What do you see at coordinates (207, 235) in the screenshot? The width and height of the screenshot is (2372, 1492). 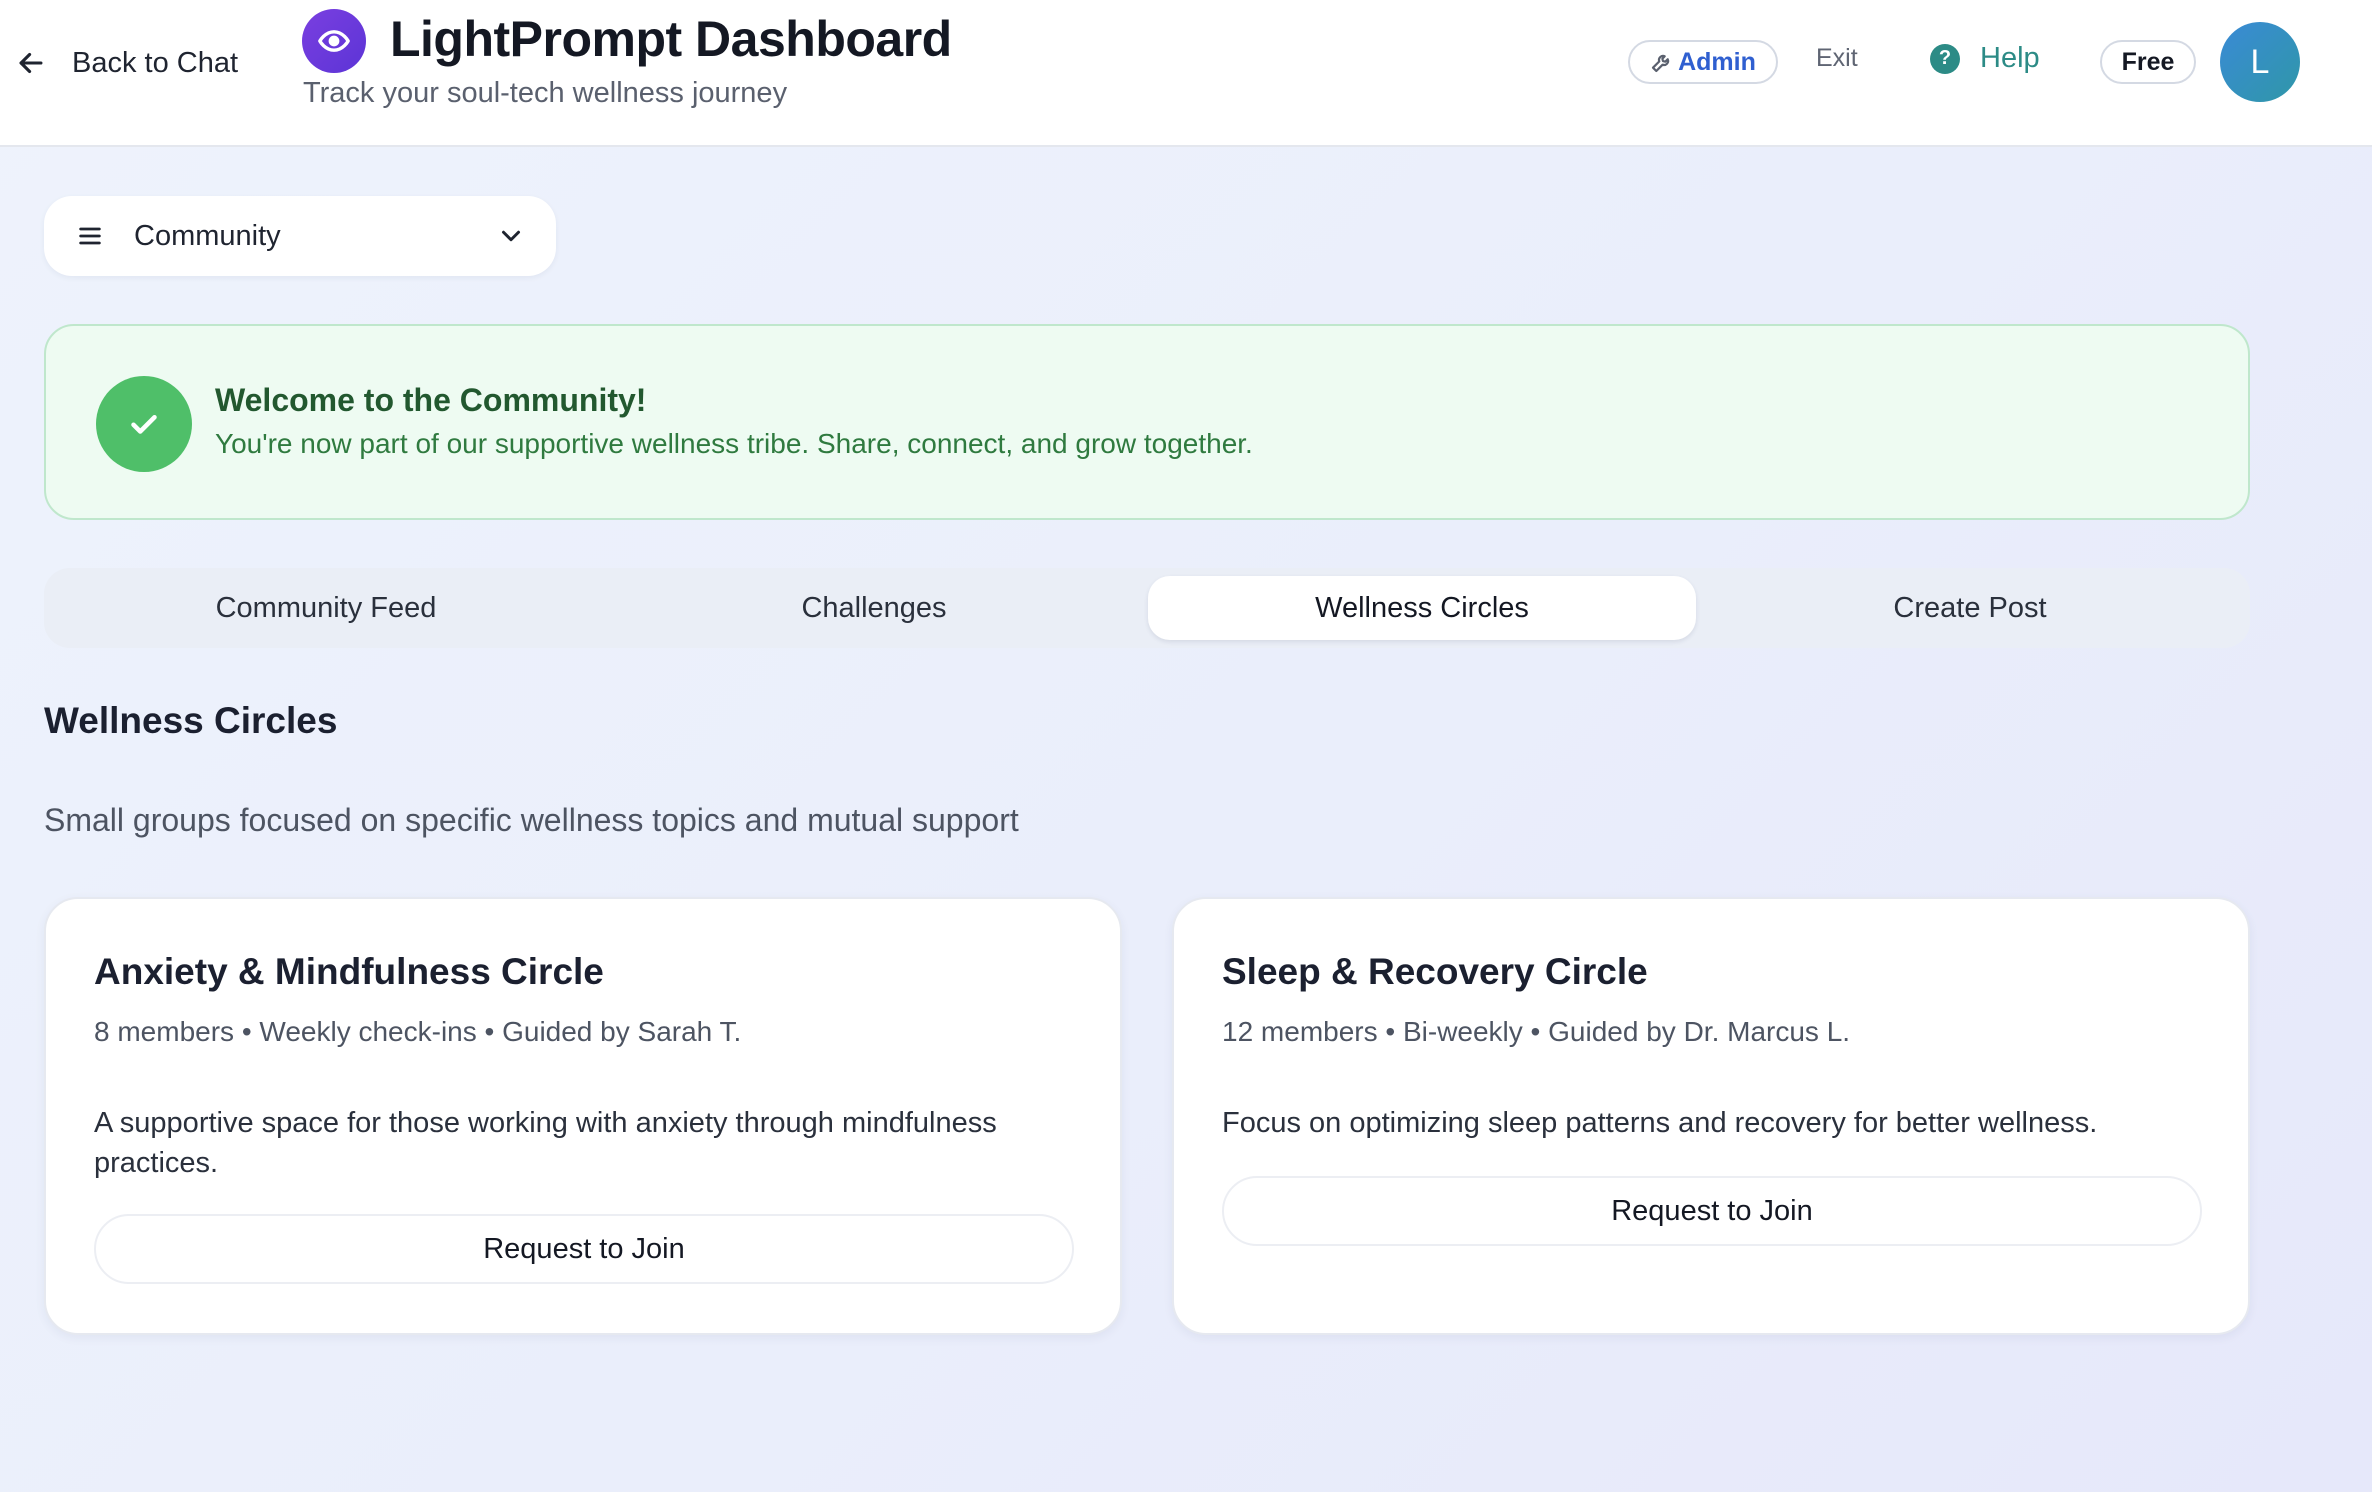 I see `section-dropdown-value: Community` at bounding box center [207, 235].